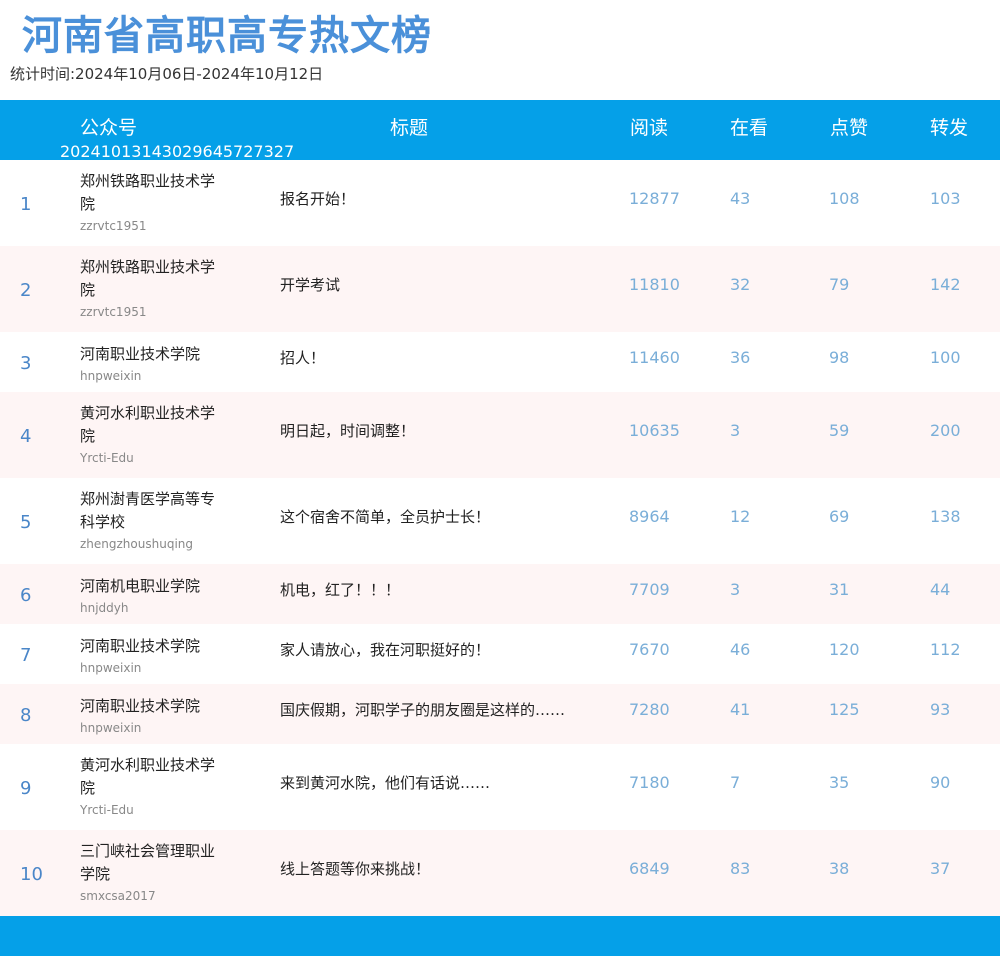  I want to click on row-rank: 5, so click(26, 522).